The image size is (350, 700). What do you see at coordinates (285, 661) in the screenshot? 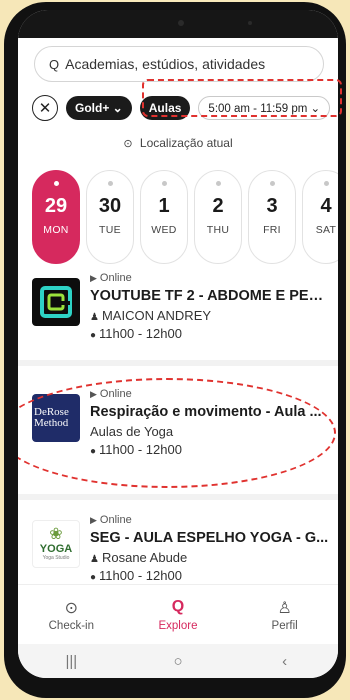
I see `back-icon: ‹` at bounding box center [285, 661].